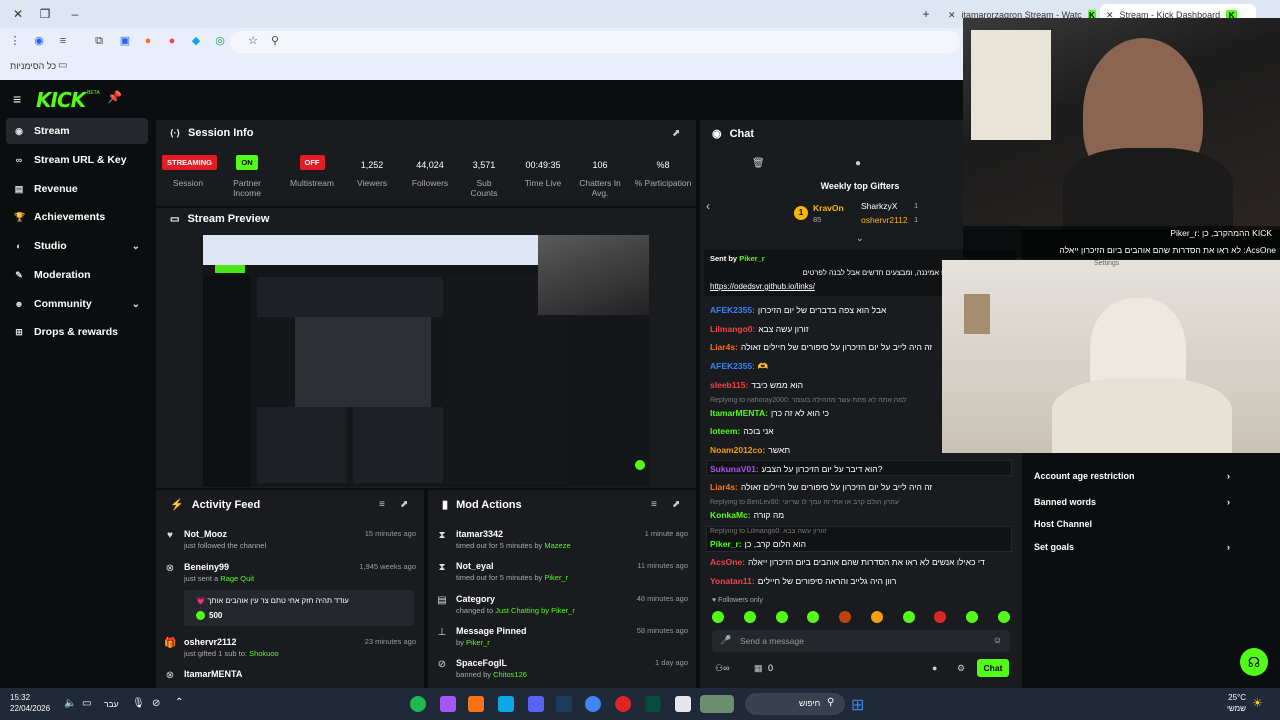  Describe the element at coordinates (884, 220) in the screenshot. I see `gifter-name: oshervr2112` at that location.